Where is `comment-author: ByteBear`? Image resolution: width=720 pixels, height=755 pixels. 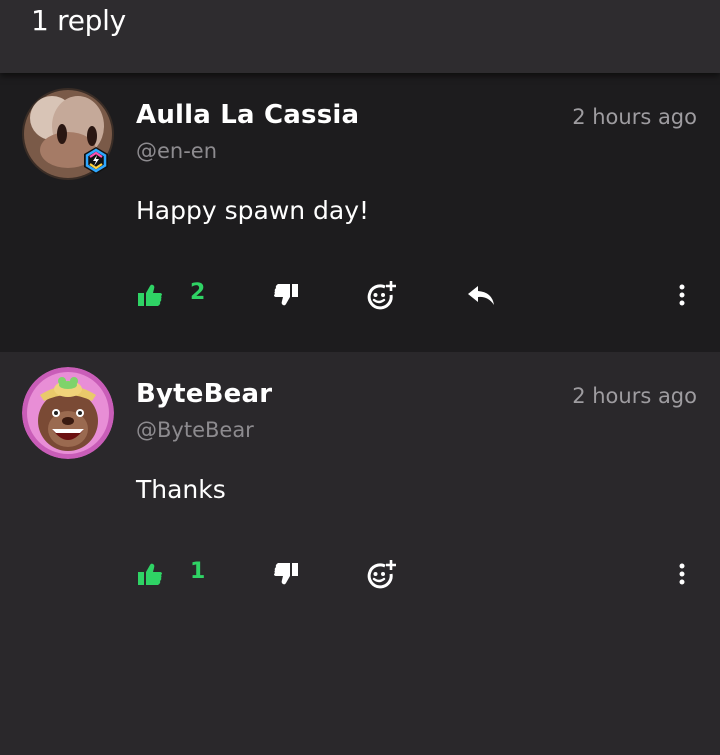 comment-author: ByteBear is located at coordinates (204, 394).